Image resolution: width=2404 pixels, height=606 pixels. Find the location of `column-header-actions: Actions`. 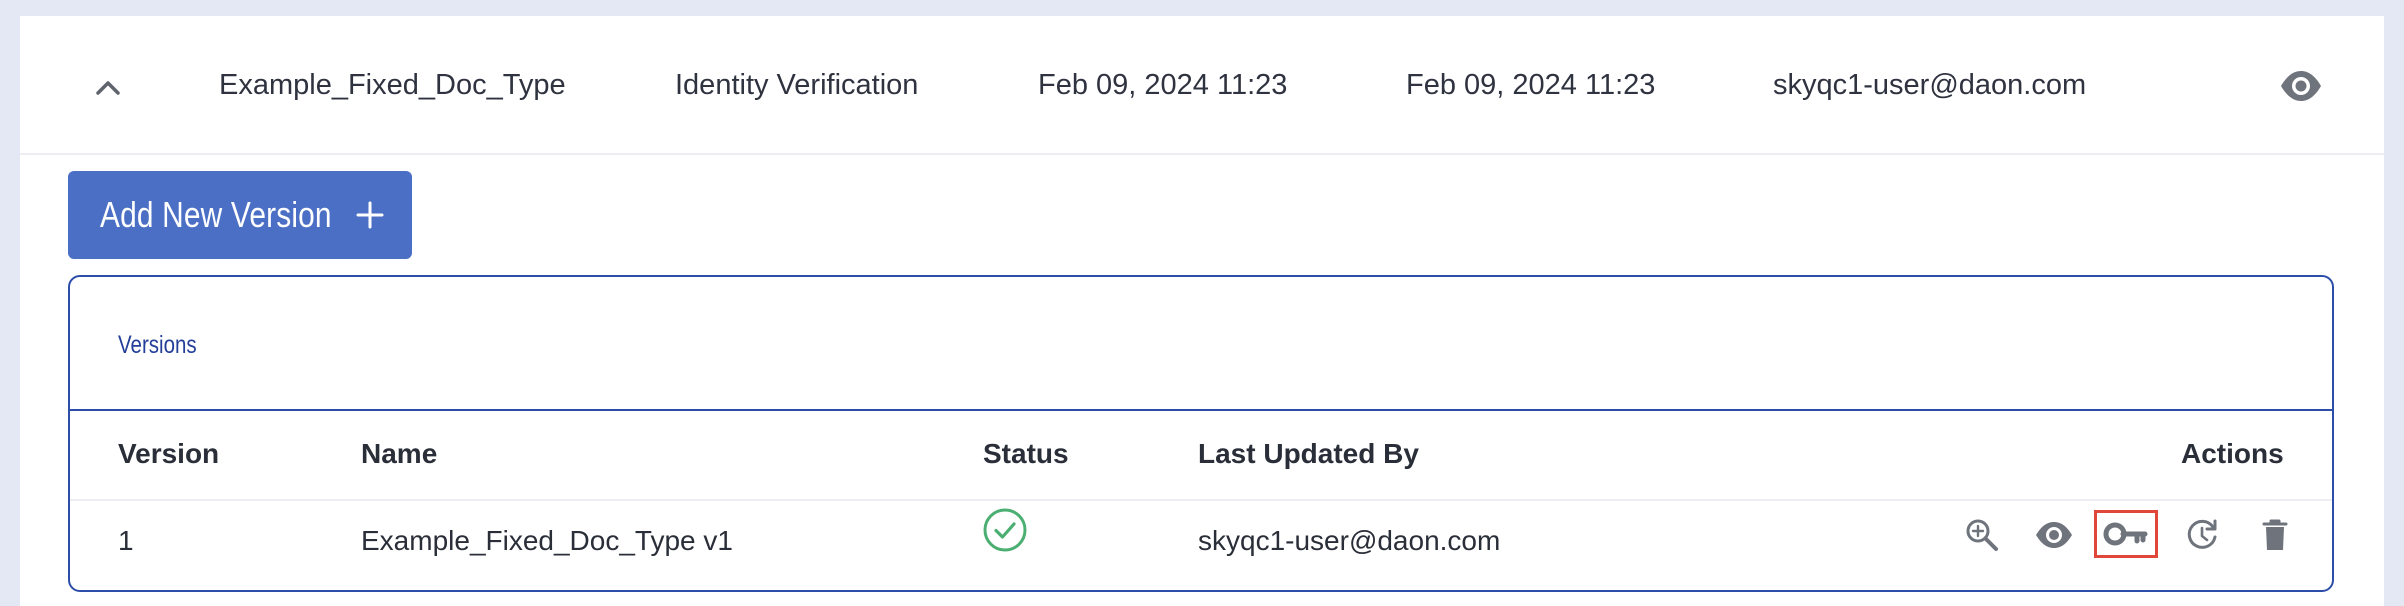

column-header-actions: Actions is located at coordinates (2232, 453).